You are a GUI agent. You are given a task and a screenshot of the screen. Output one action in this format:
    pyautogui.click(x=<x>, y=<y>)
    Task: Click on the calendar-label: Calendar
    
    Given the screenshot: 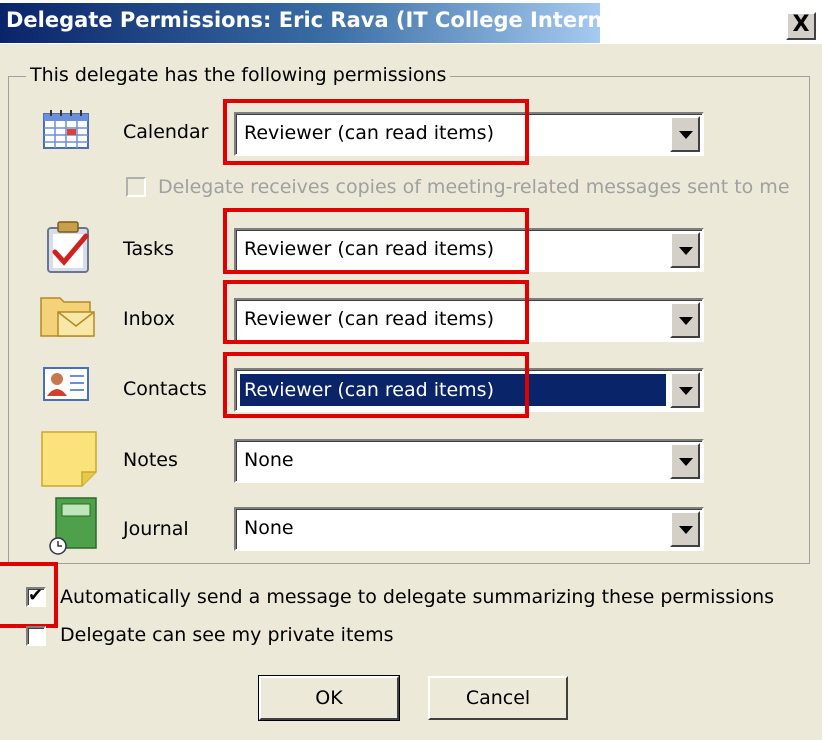 What is the action you would take?
    pyautogui.click(x=166, y=132)
    